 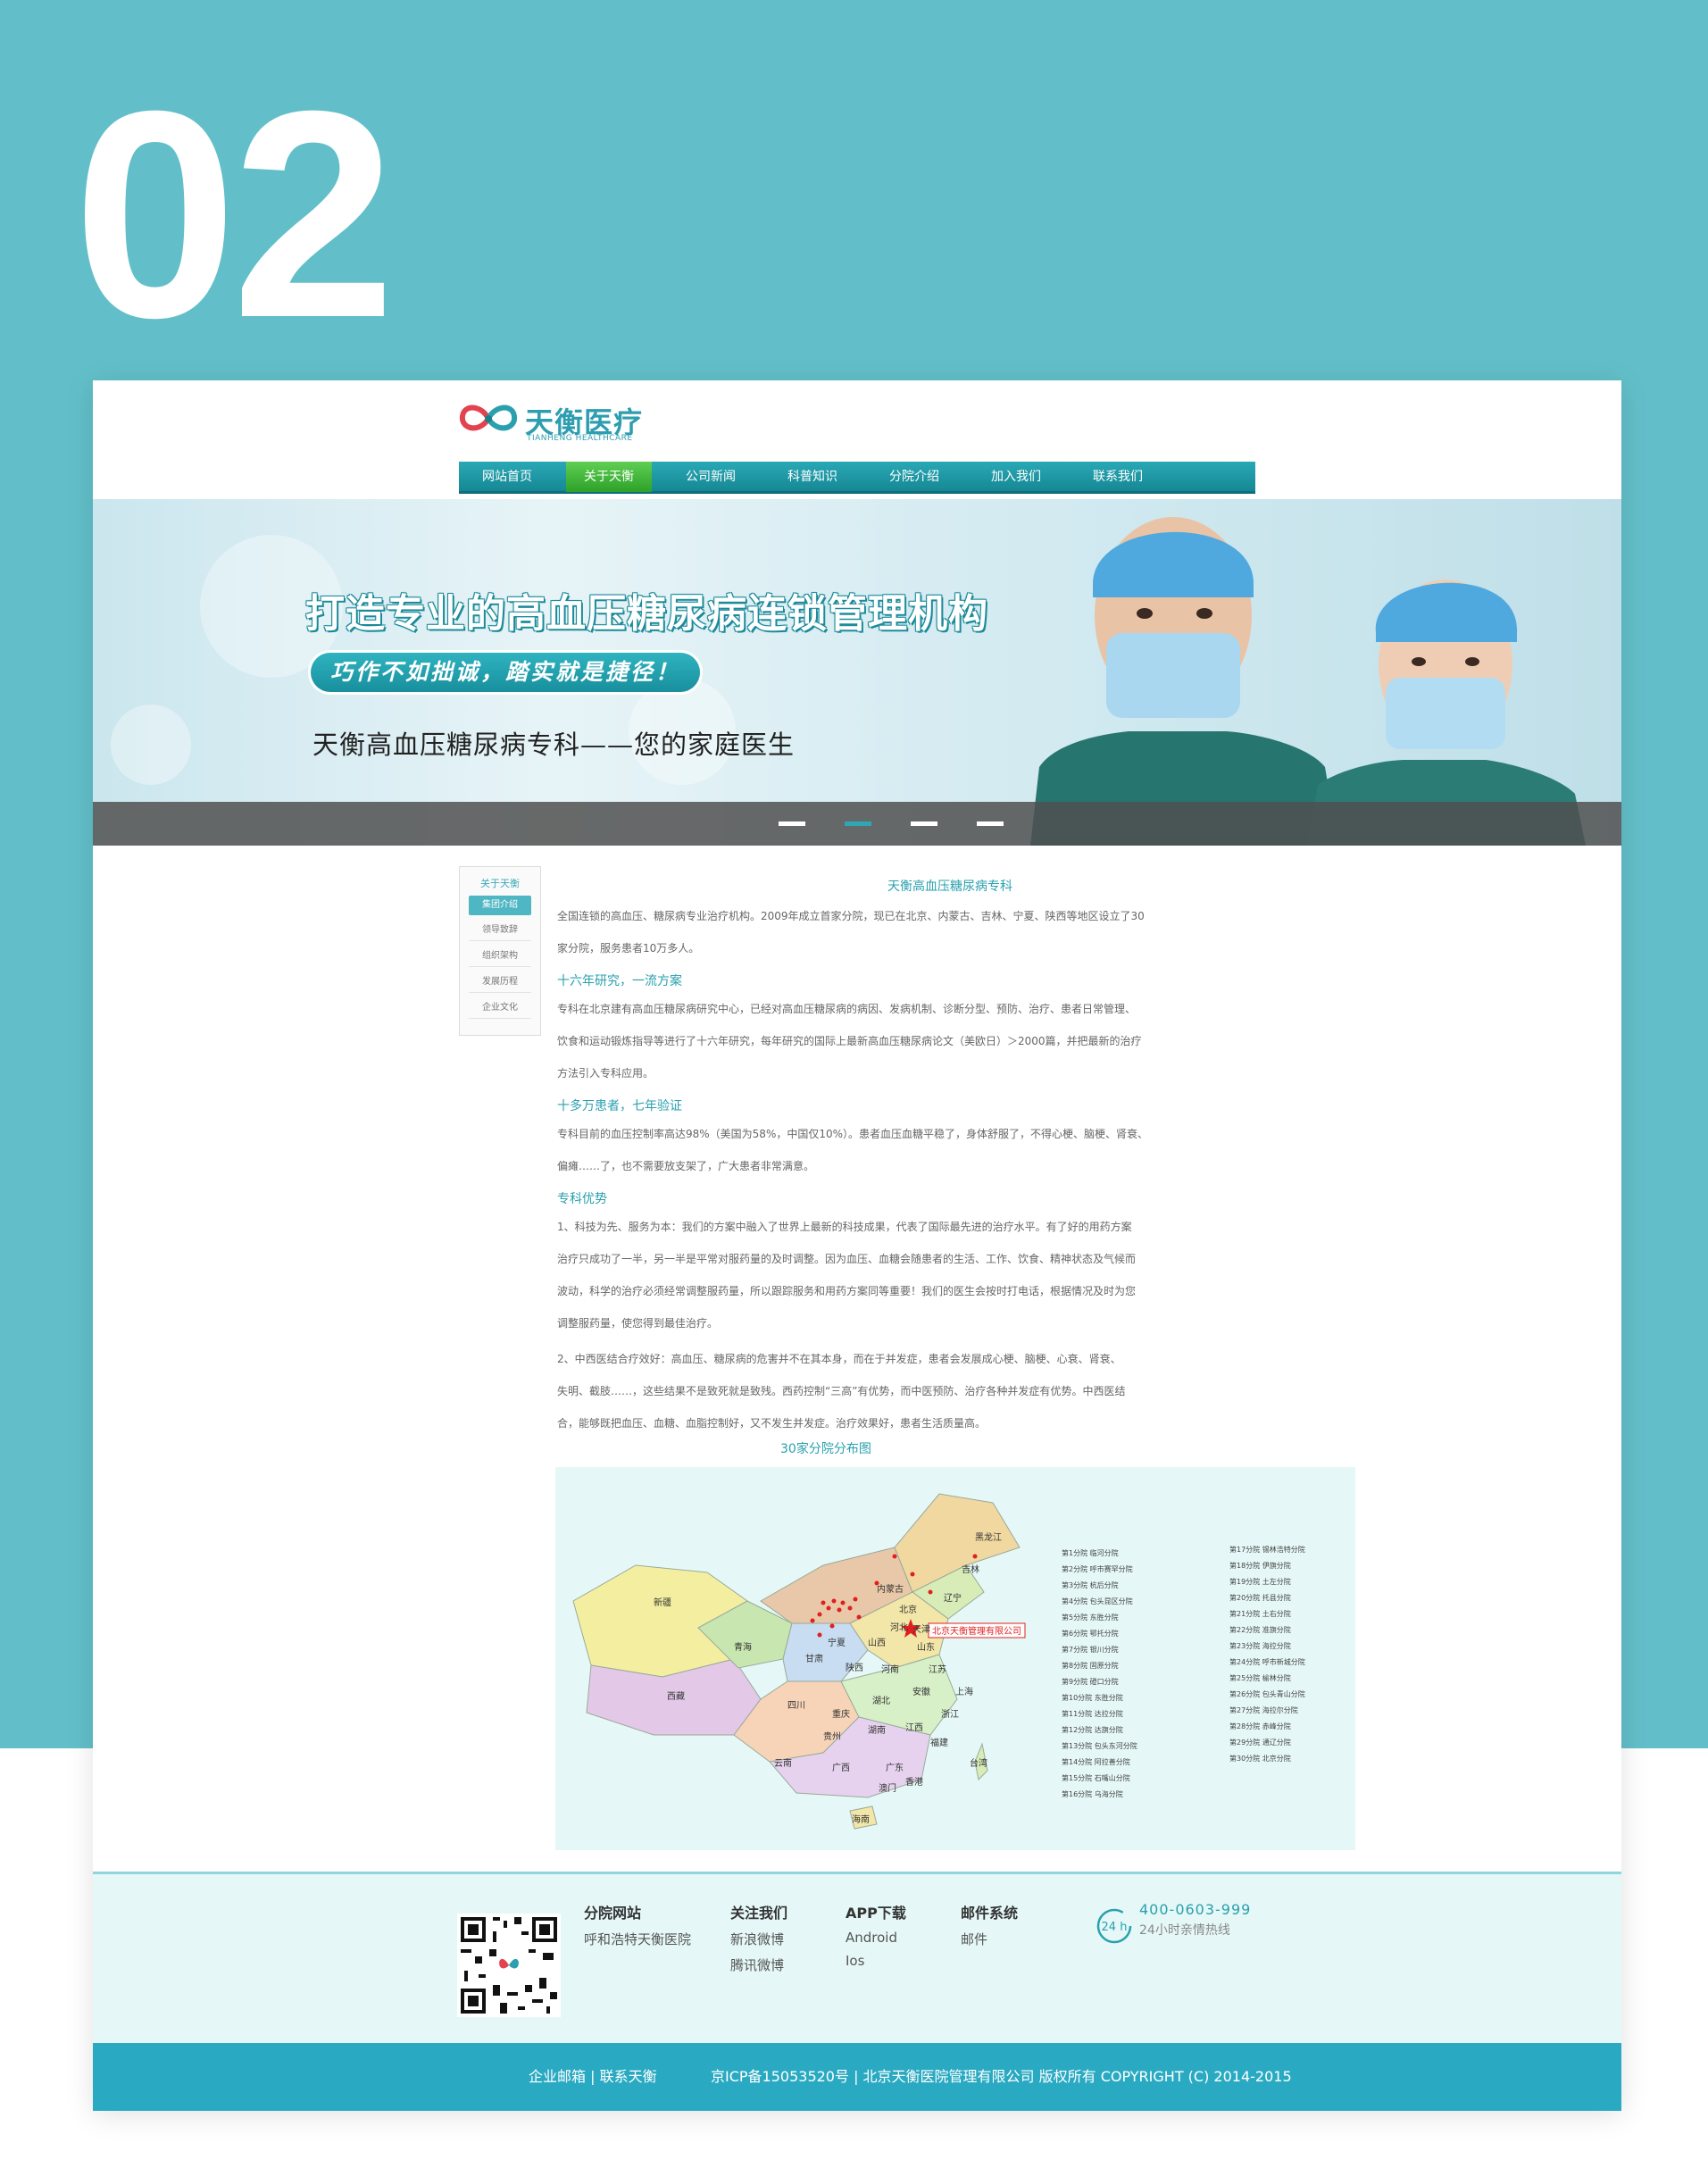 I want to click on nav-branches: 分院介绍, so click(x=914, y=477).